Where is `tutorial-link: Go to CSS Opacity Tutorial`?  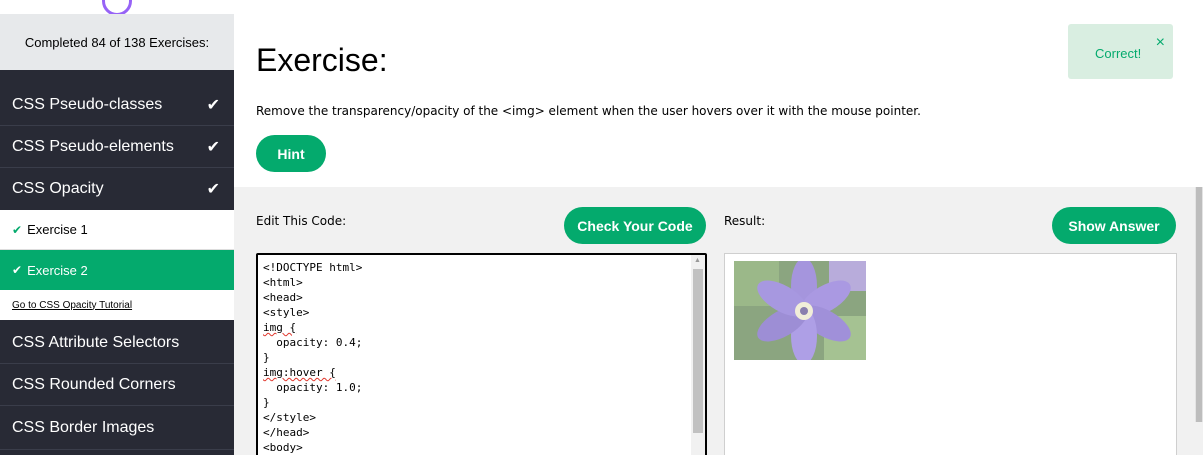
tutorial-link: Go to CSS Opacity Tutorial is located at coordinates (117, 305).